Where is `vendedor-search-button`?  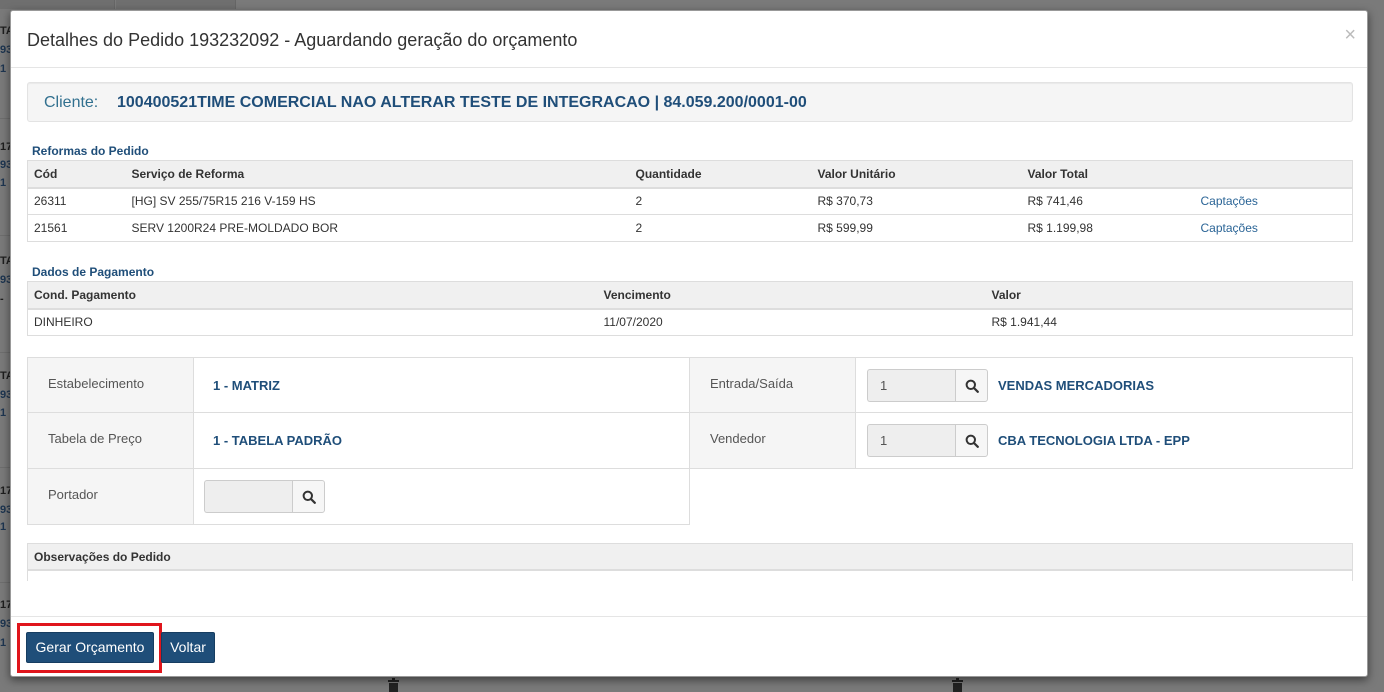 vendedor-search-button is located at coordinates (971, 440).